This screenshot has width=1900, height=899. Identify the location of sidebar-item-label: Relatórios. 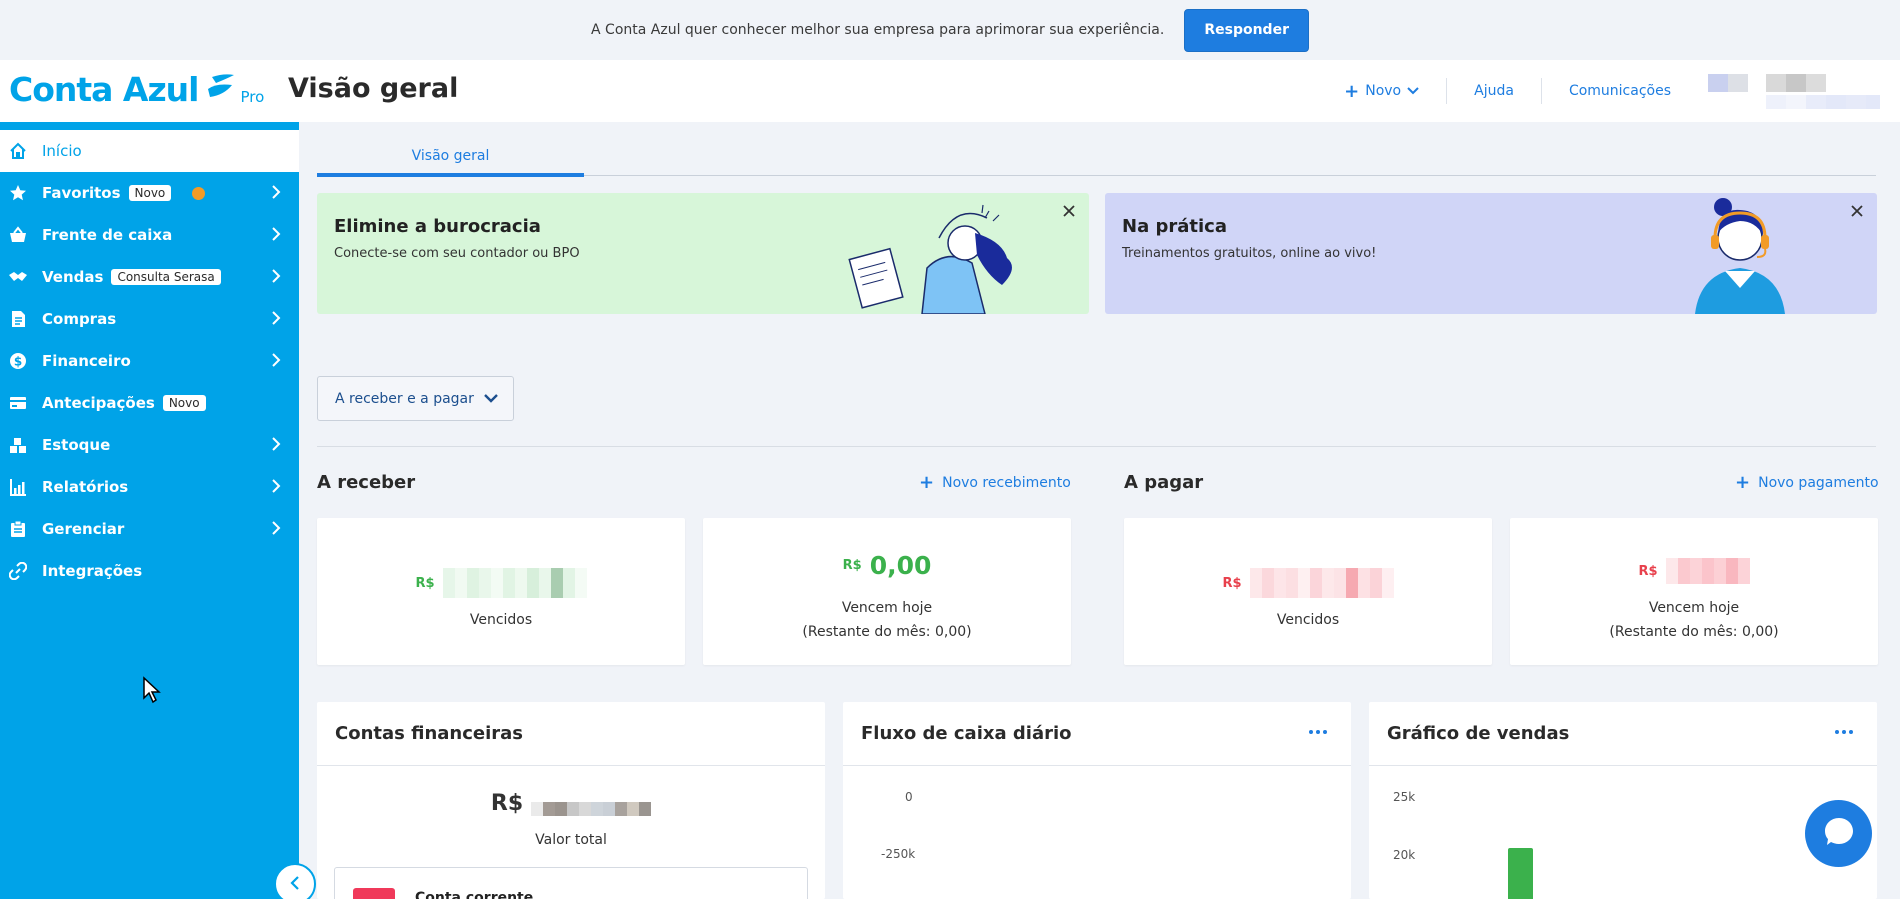
(85, 487).